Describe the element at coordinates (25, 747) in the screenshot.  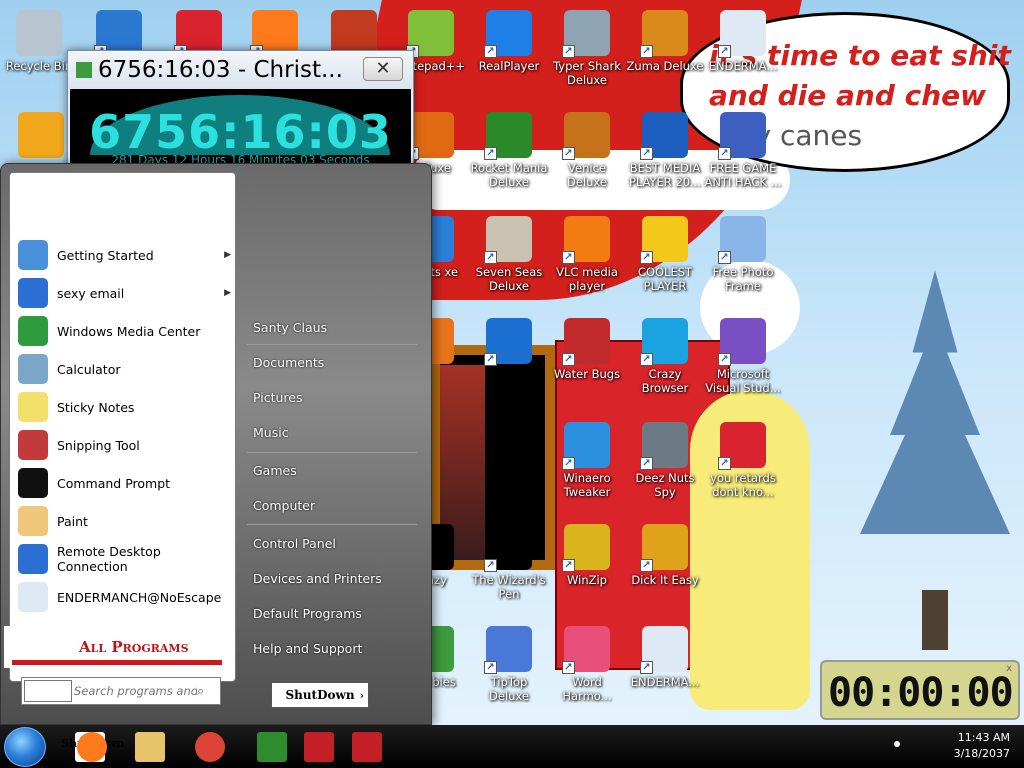
I see `start-button` at that location.